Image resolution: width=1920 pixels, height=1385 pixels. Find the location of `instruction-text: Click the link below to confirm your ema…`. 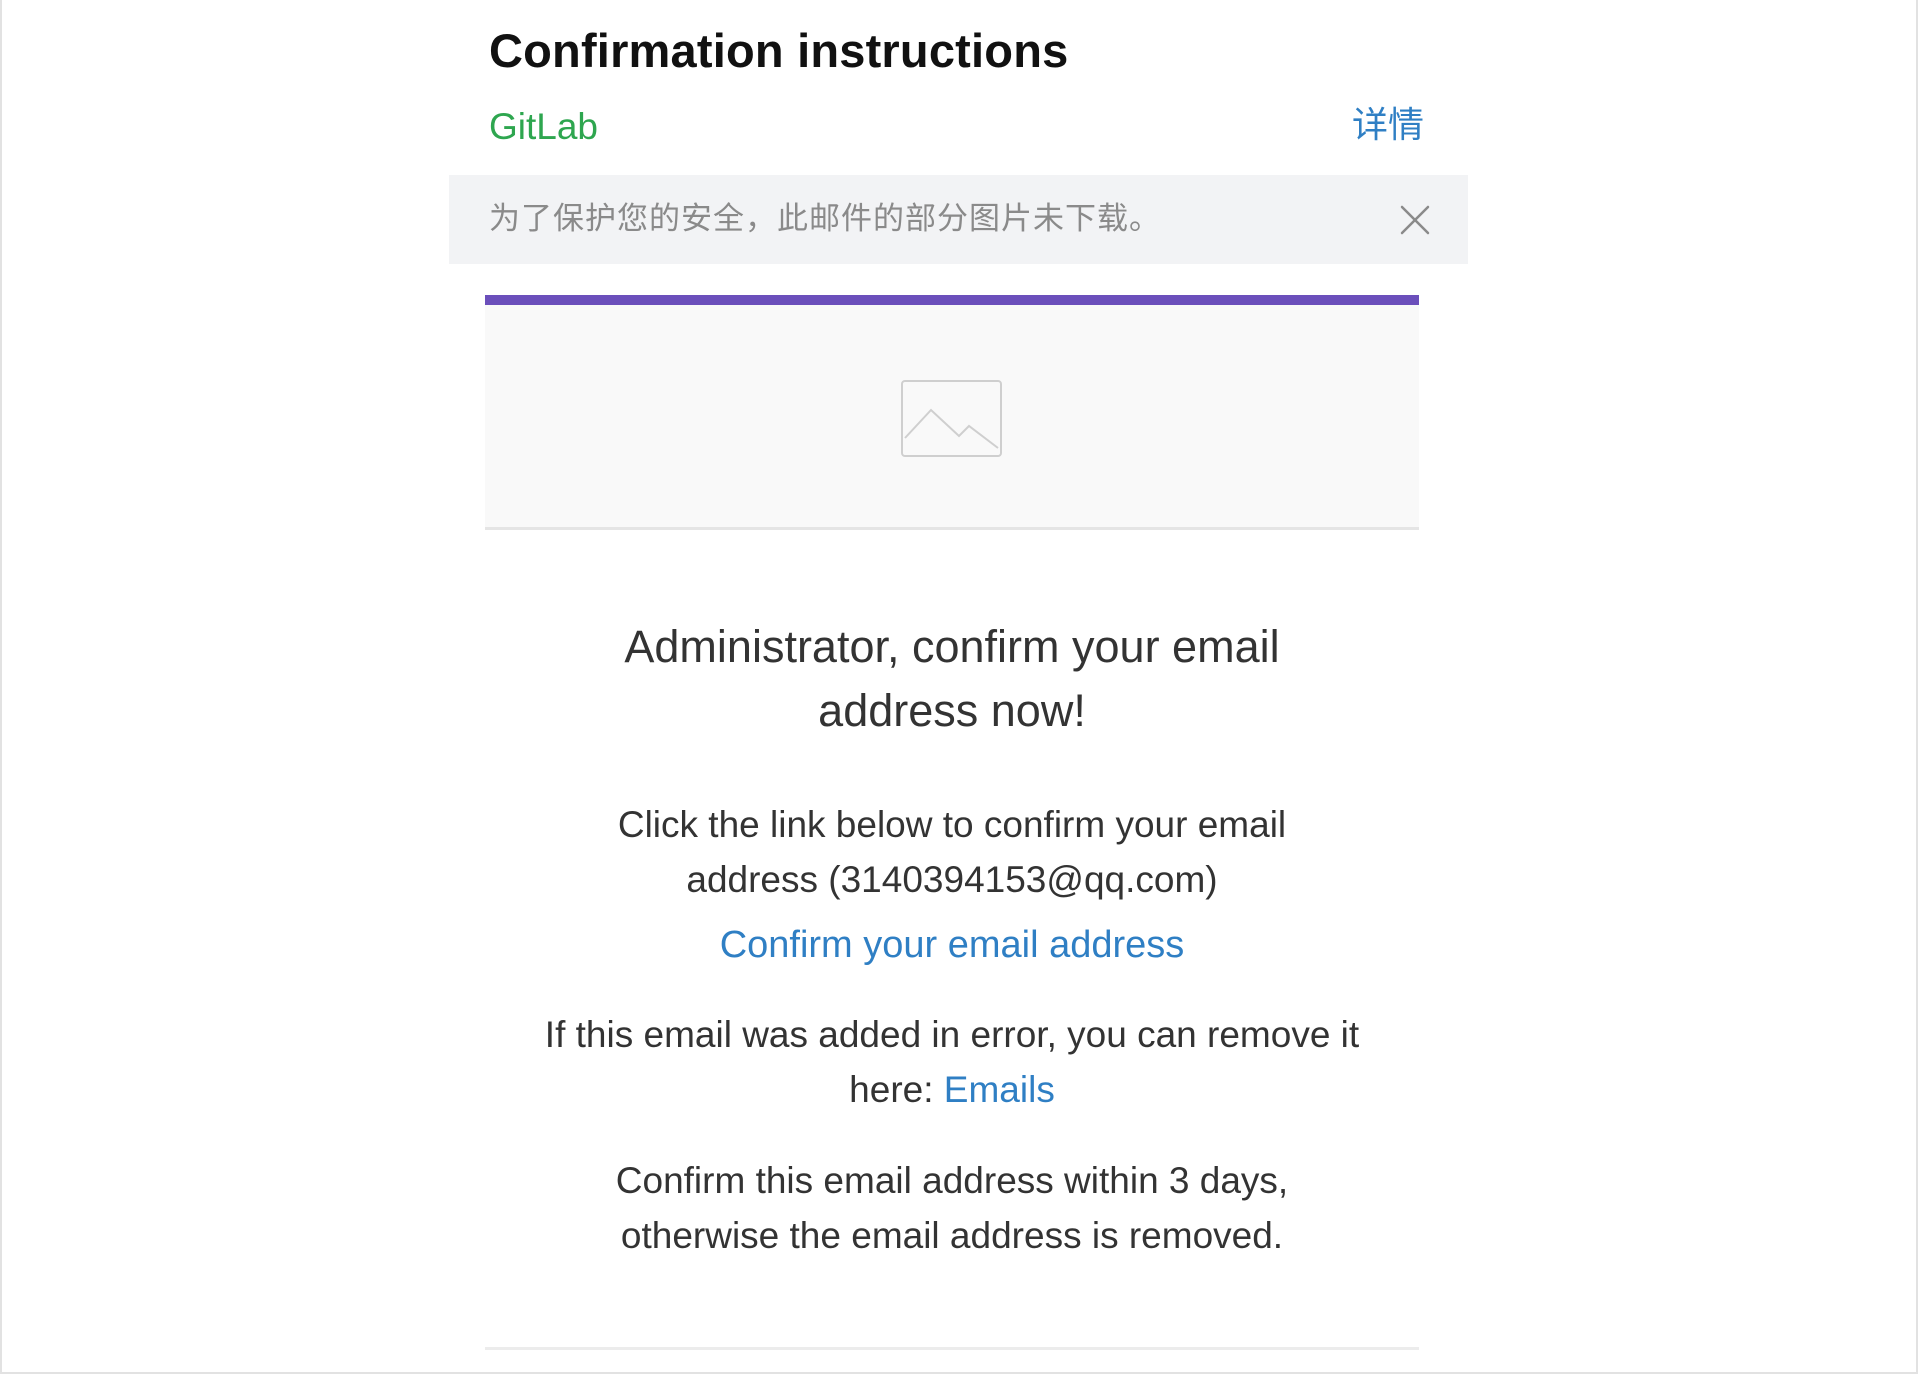

instruction-text: Click the link below to confirm your ema… is located at coordinates (952, 852).